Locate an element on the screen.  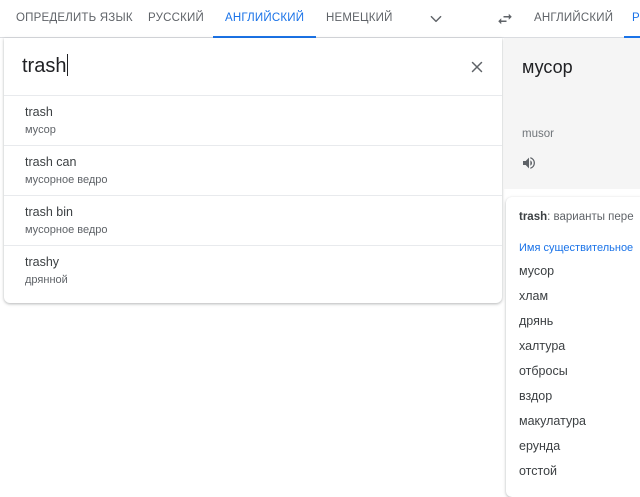
suggestion-item: trash can мусорное ведро is located at coordinates (253, 171).